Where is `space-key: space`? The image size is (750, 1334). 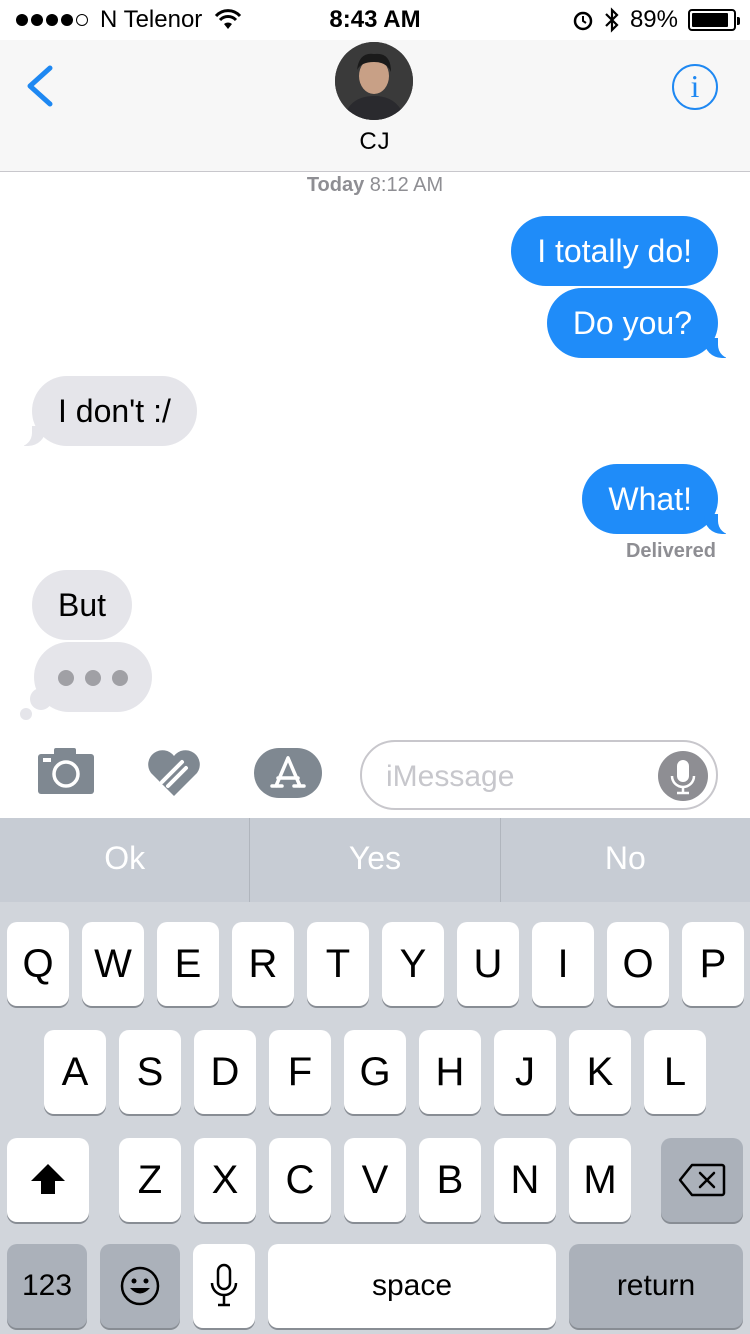 space-key: space is located at coordinates (412, 1286).